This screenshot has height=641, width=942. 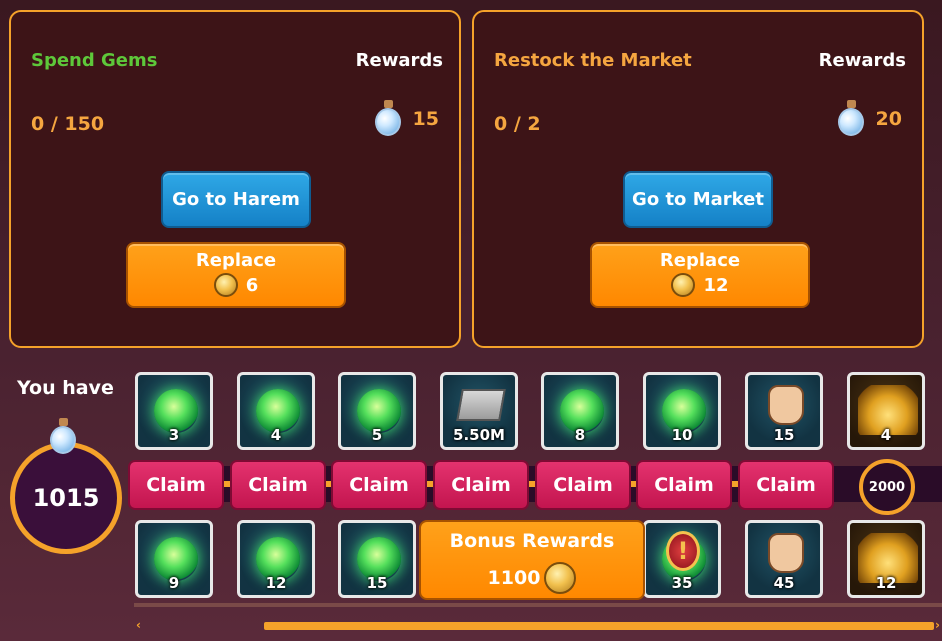 I want to click on reward-count: 9, so click(x=174, y=583).